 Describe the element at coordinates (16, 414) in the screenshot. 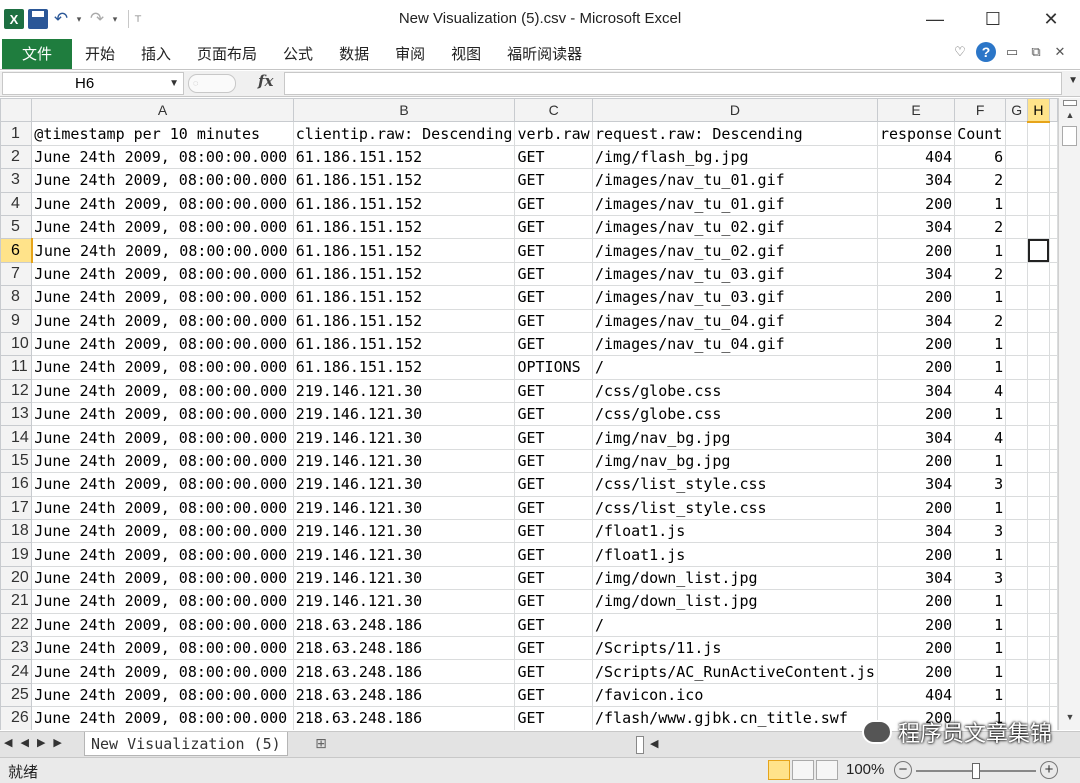

I see `row-header: 13` at that location.